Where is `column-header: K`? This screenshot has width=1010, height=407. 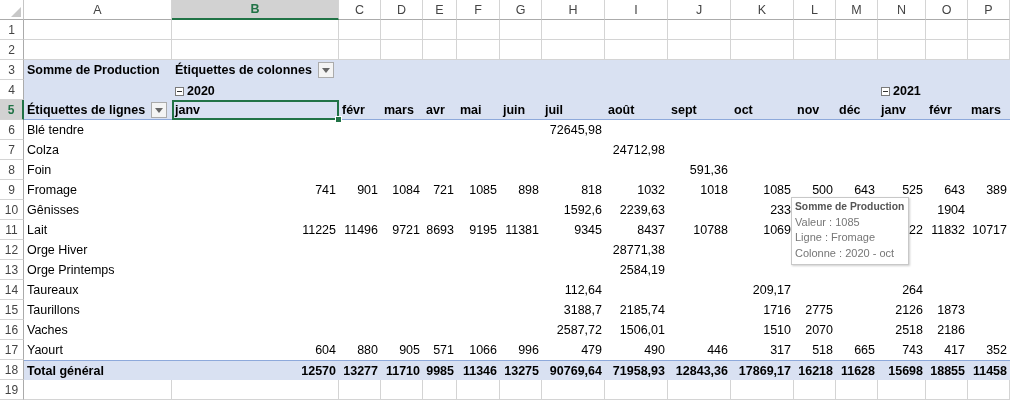 column-header: K is located at coordinates (762, 10).